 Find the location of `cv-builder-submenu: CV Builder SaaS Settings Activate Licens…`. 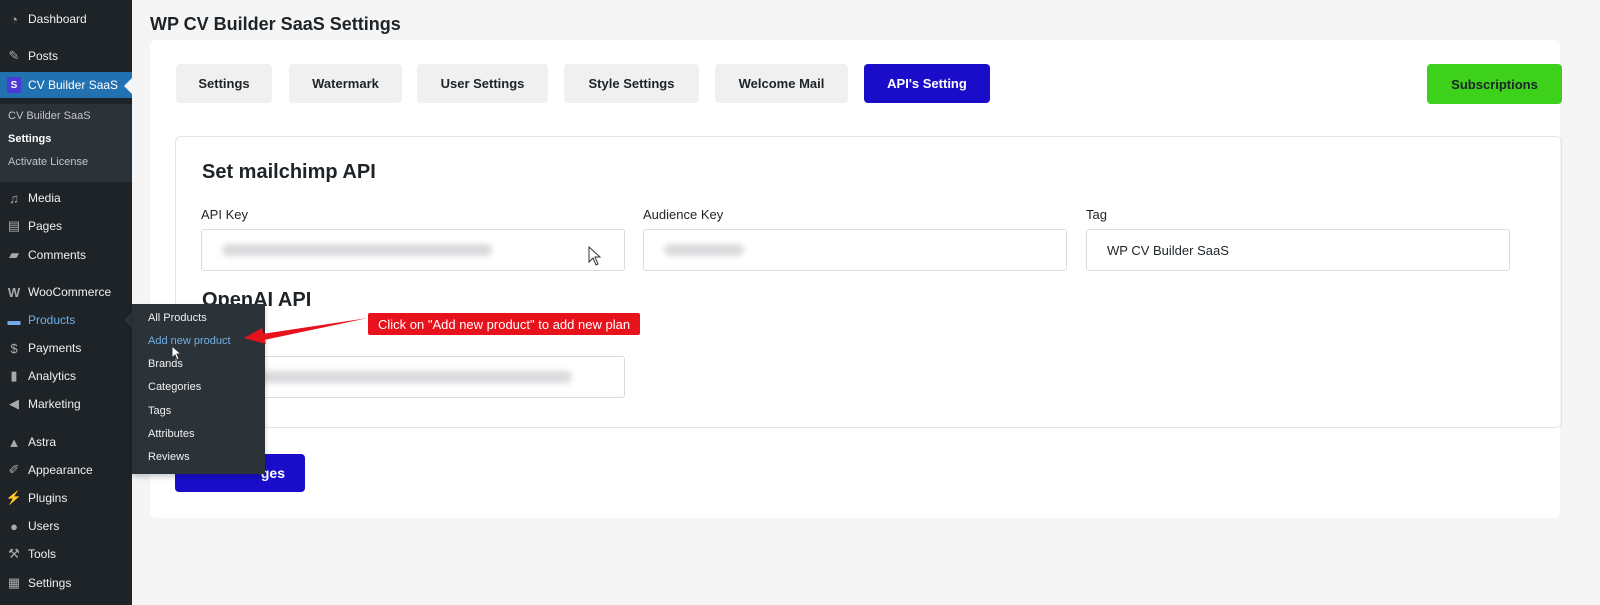

cv-builder-submenu: CV Builder SaaS Settings Activate Licens… is located at coordinates (66, 143).